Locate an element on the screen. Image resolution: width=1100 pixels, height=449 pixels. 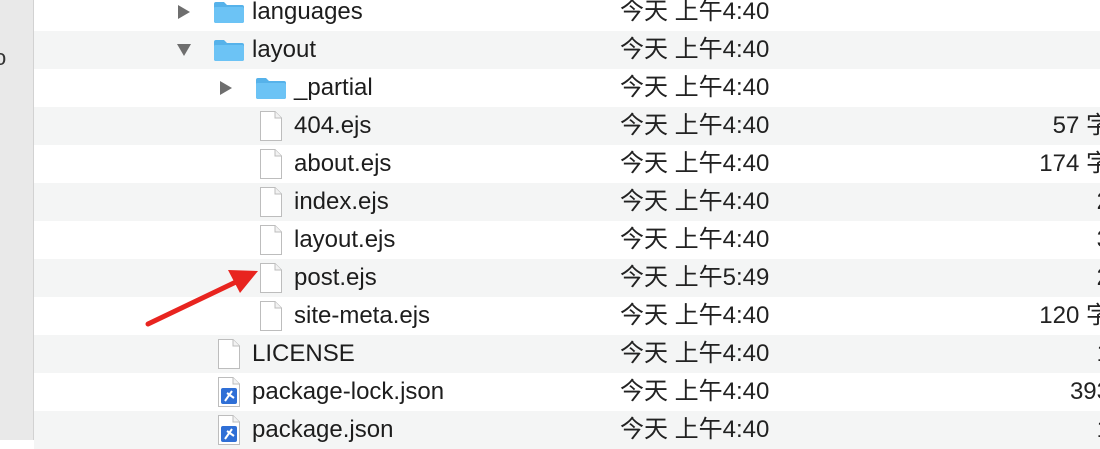
file-row: 404.ejs 今天 上午4:40 57 字 is located at coordinates (567, 126).